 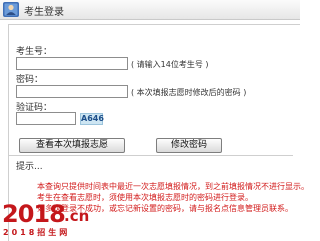 What do you see at coordinates (72, 145) in the screenshot?
I see `view-choices-button: 查看本次填报志愿` at bounding box center [72, 145].